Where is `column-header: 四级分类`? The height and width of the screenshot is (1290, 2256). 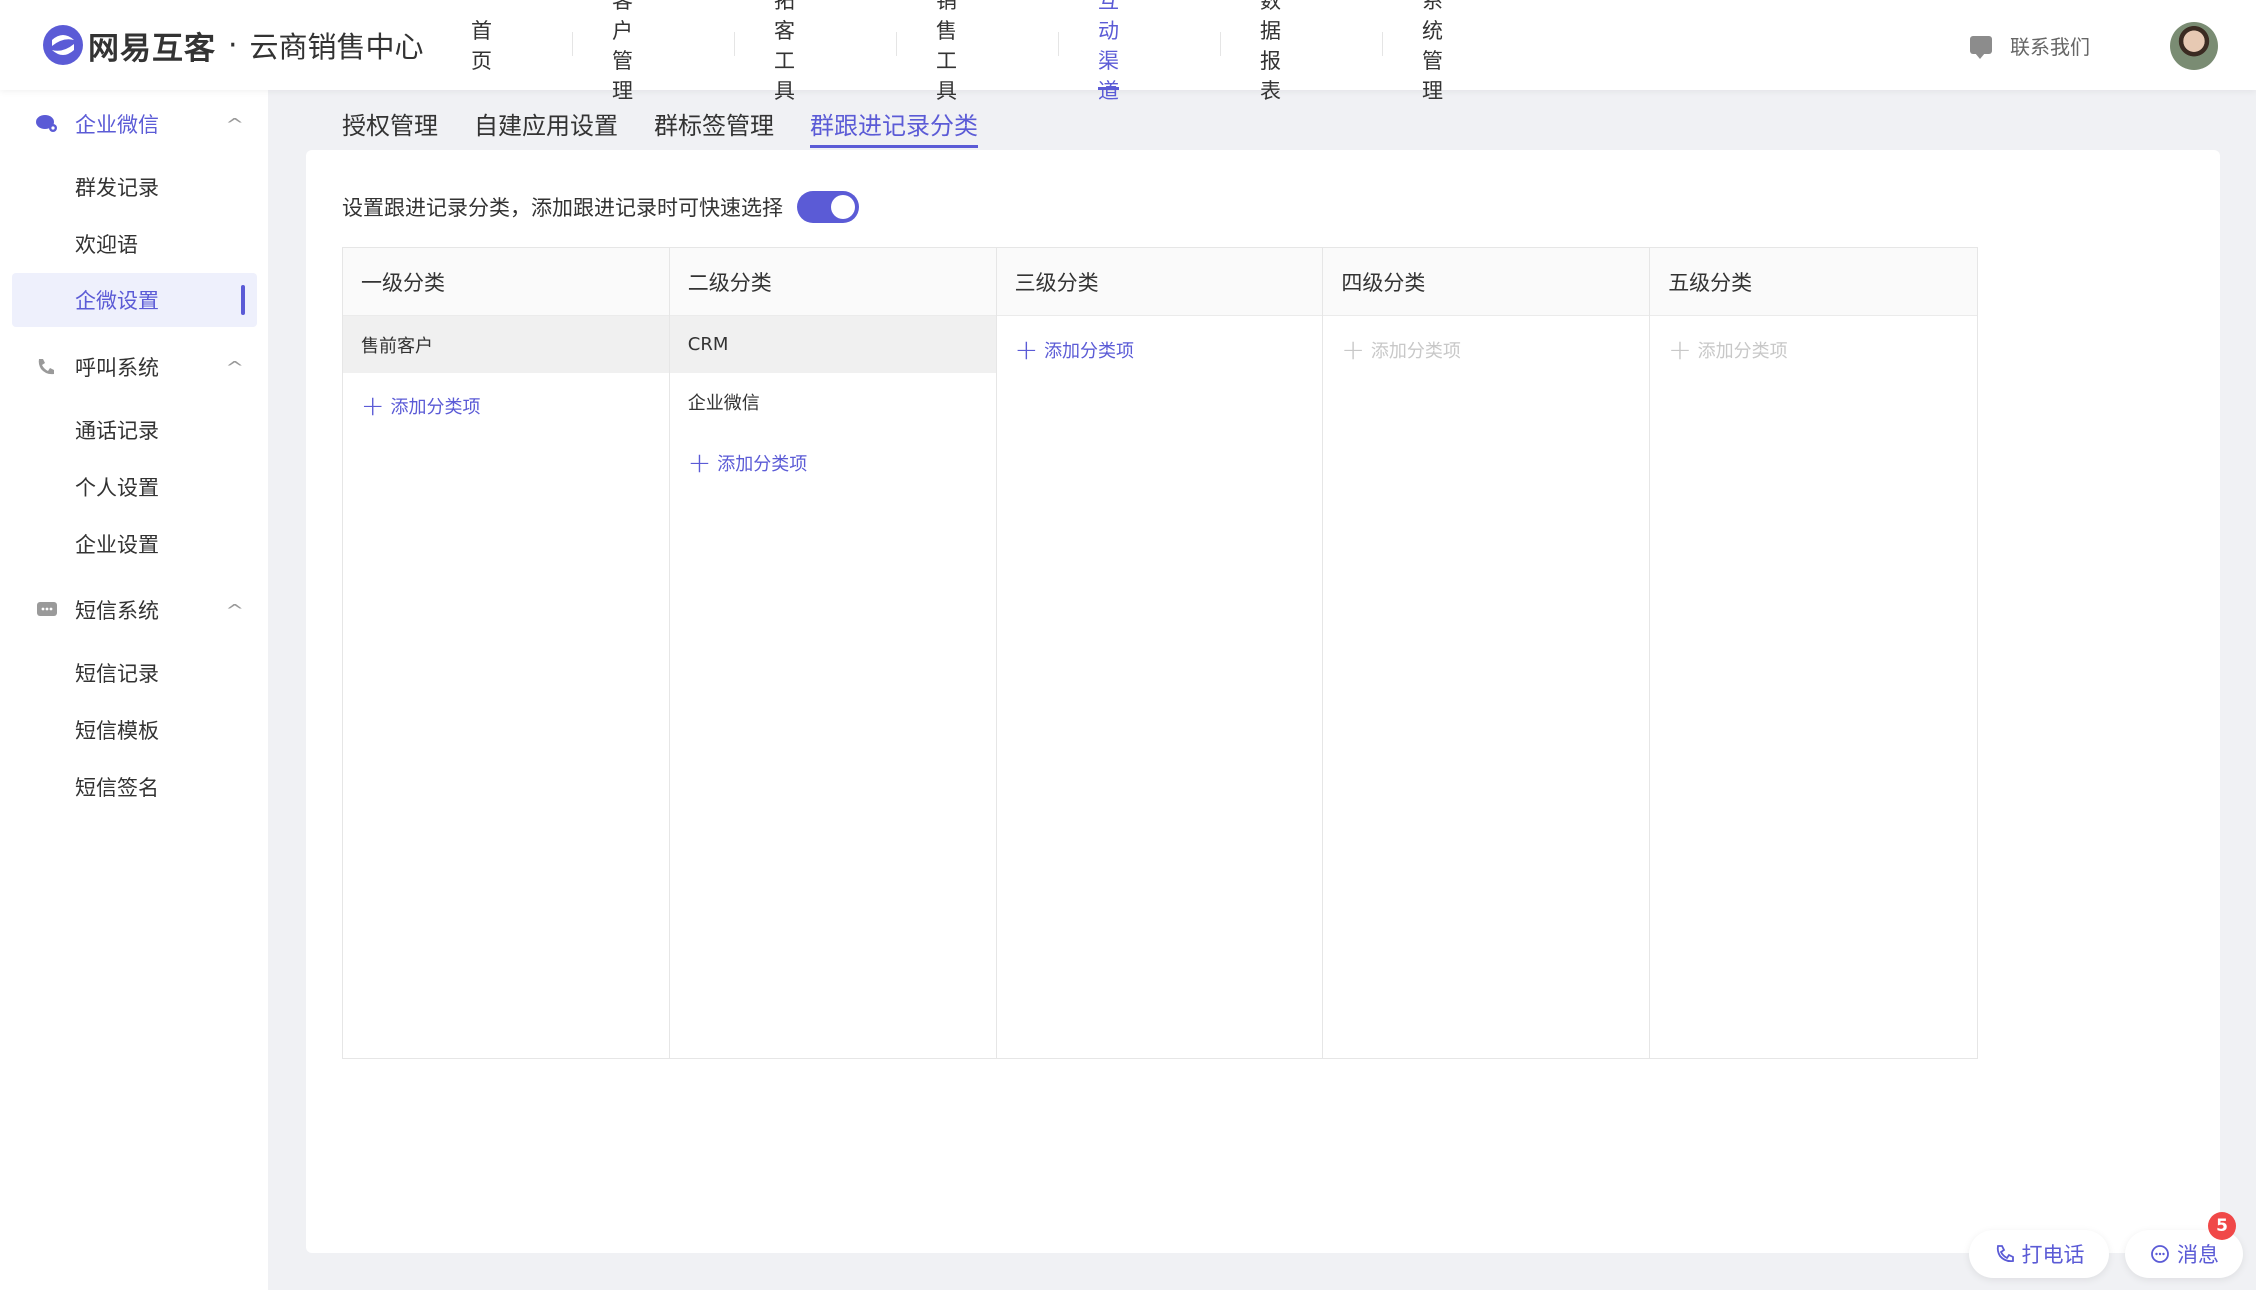
column-header: 四级分类 is located at coordinates (1486, 282).